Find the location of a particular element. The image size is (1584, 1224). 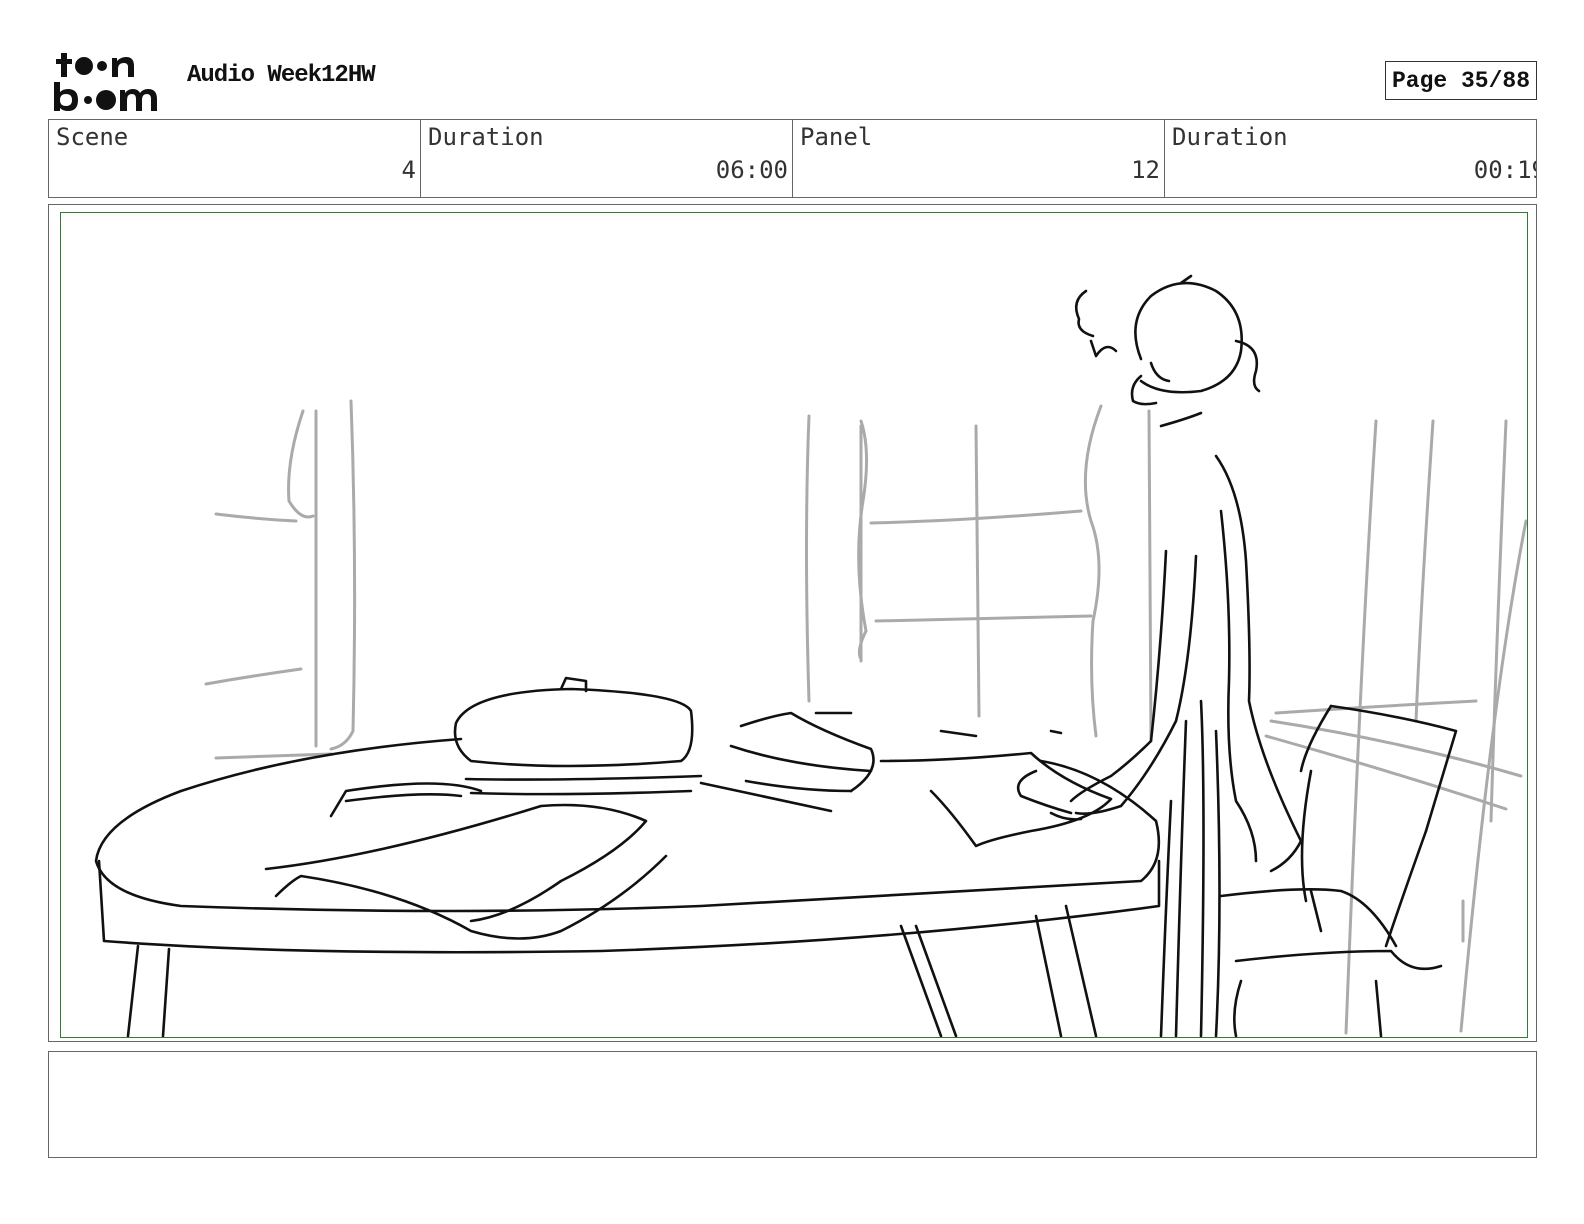

panel-notes is located at coordinates (792, 1104).